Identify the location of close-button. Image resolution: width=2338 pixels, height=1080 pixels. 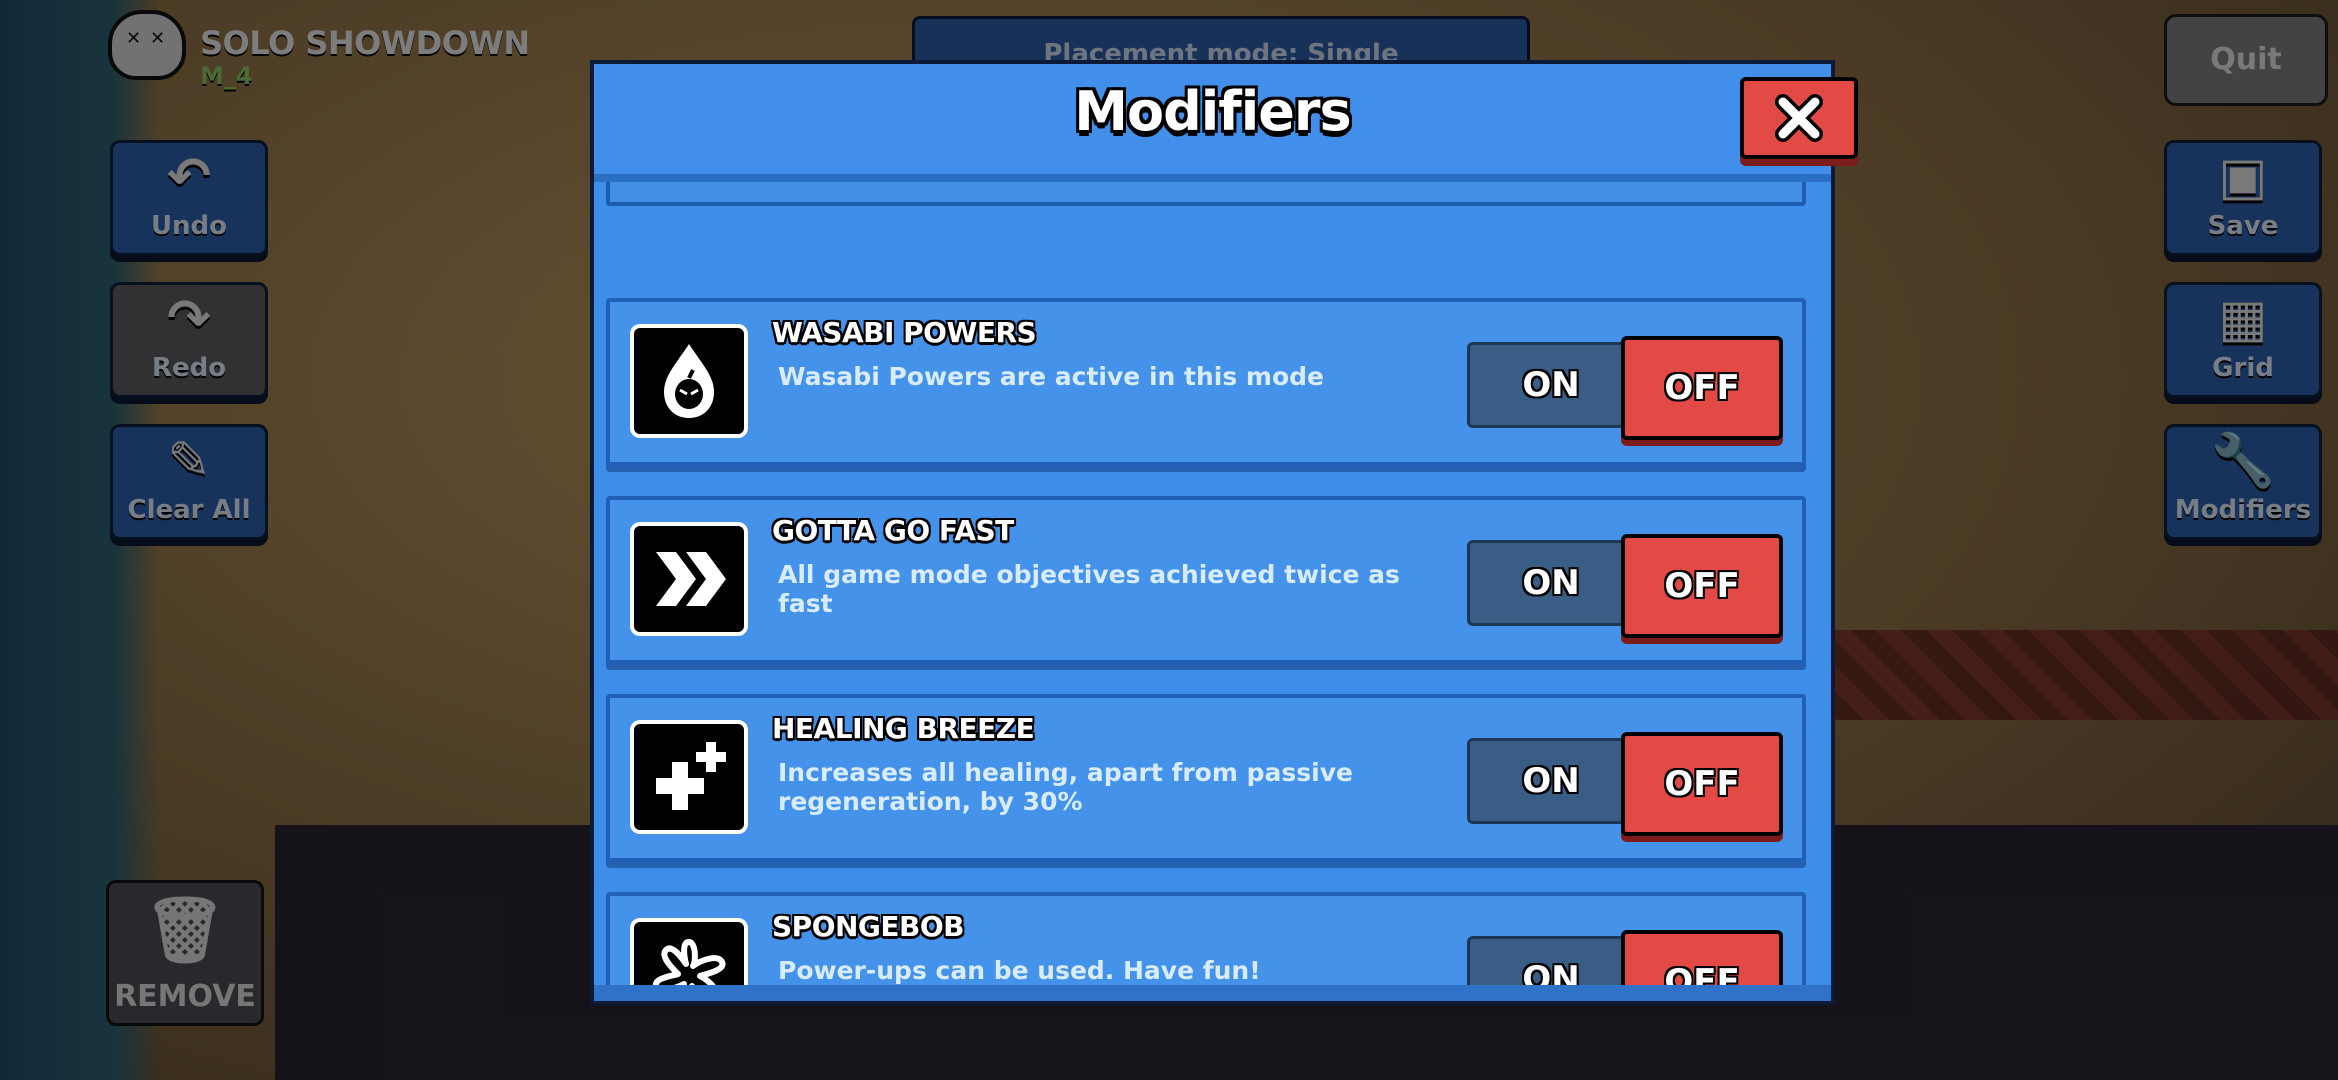
(1799, 118).